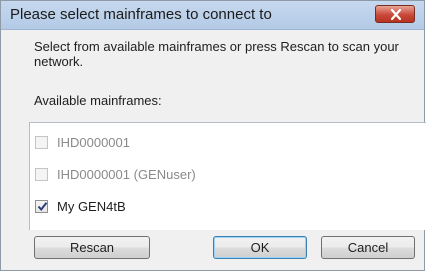  I want to click on close-button, so click(395, 14).